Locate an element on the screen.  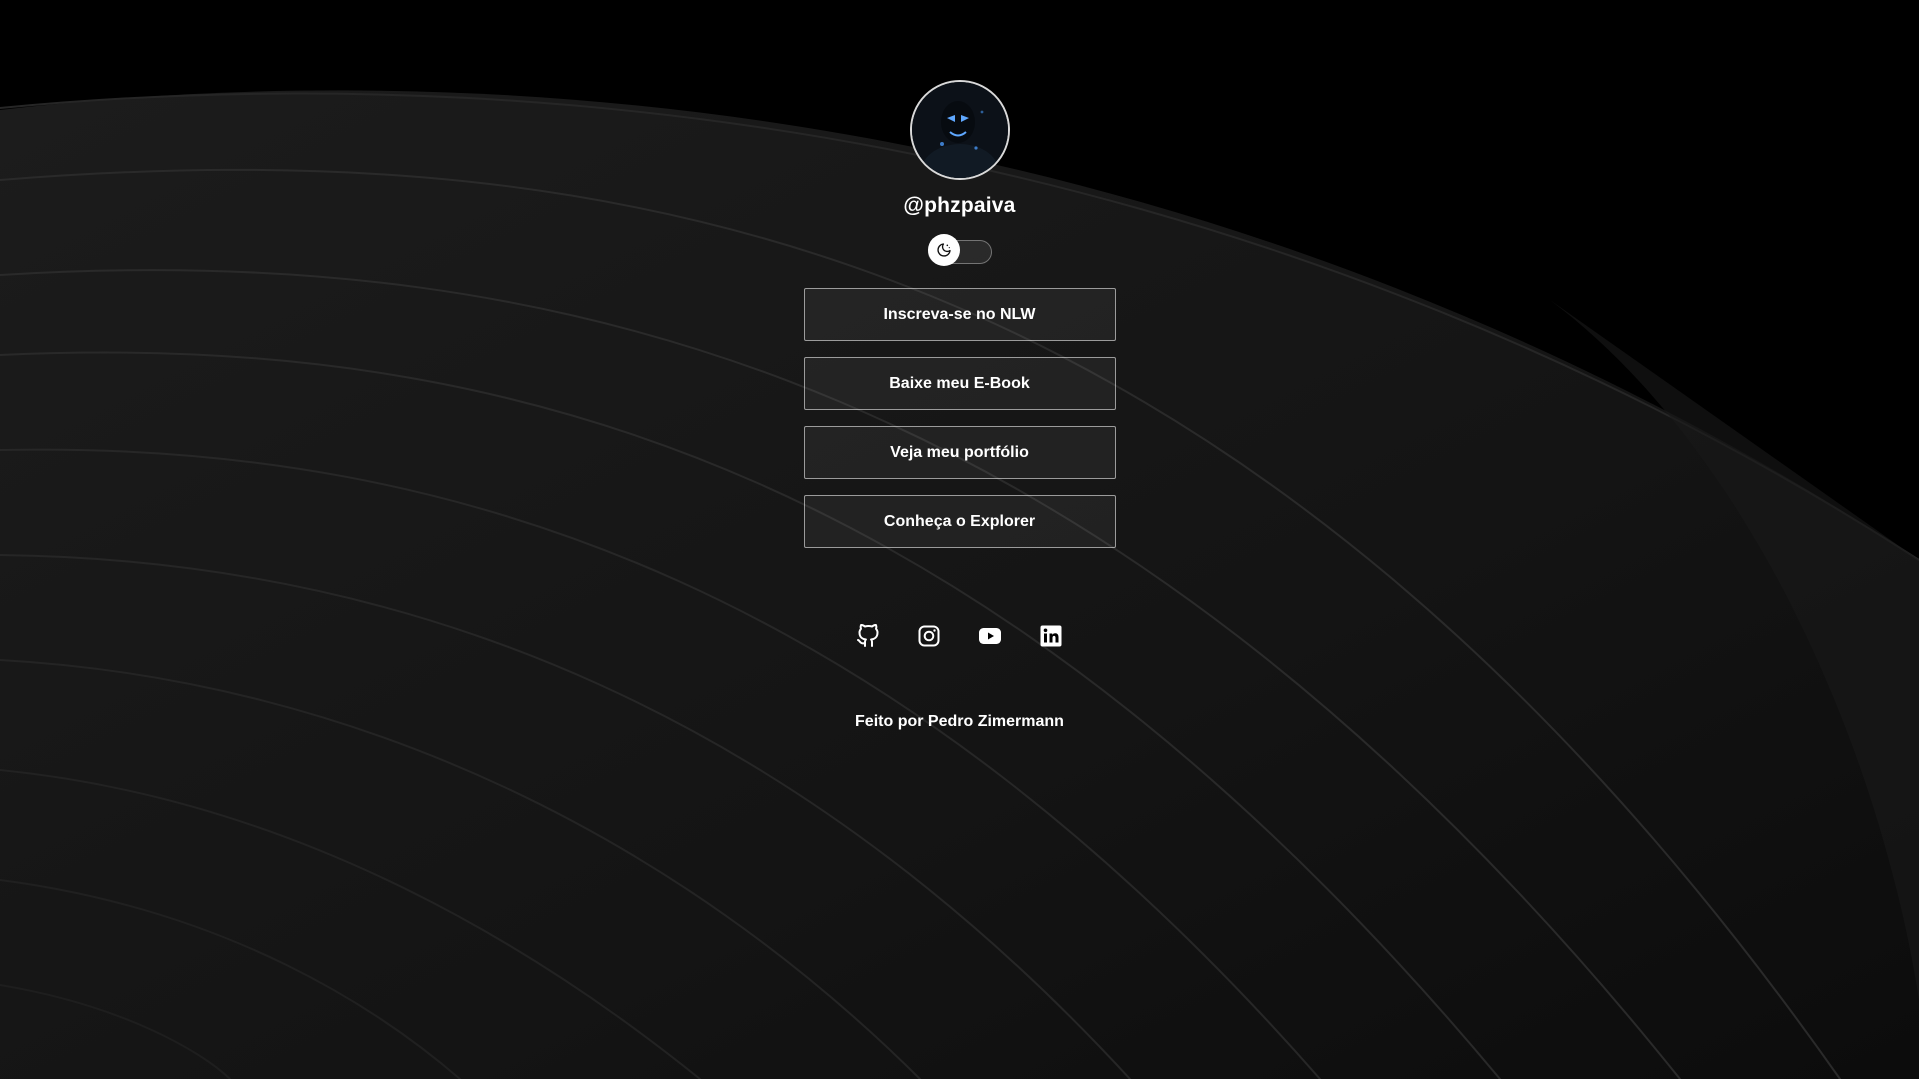
avatar-image is located at coordinates (959, 130).